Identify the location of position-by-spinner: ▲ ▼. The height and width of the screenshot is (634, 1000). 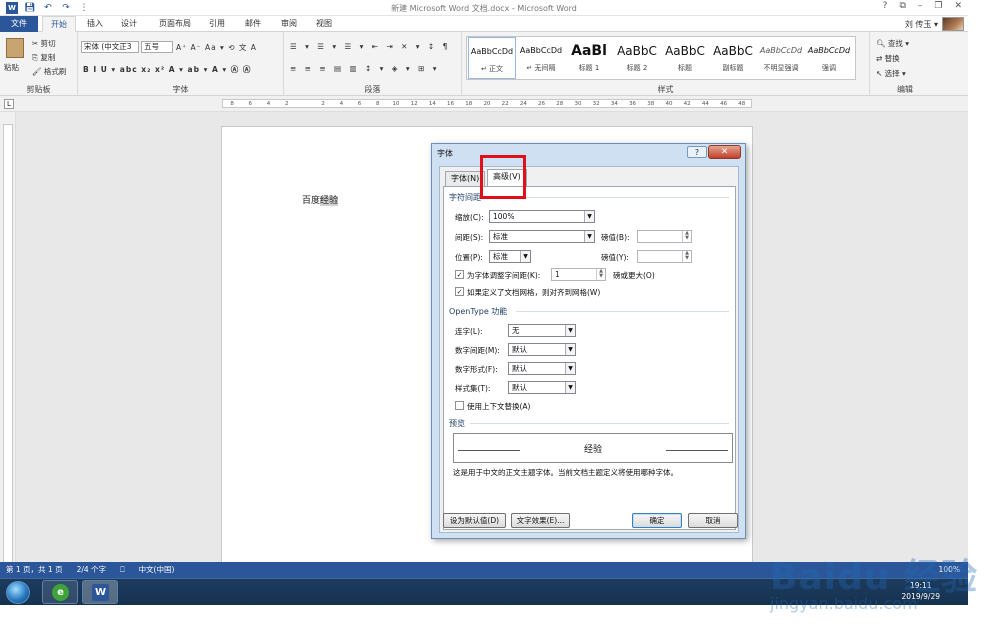
(664, 256).